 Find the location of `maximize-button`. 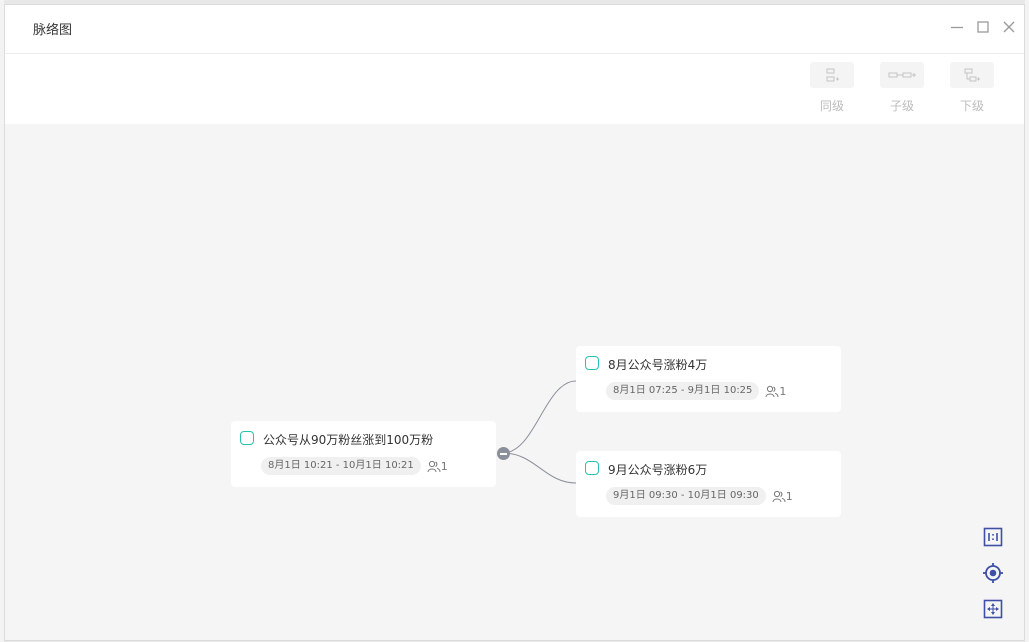

maximize-button is located at coordinates (983, 27).